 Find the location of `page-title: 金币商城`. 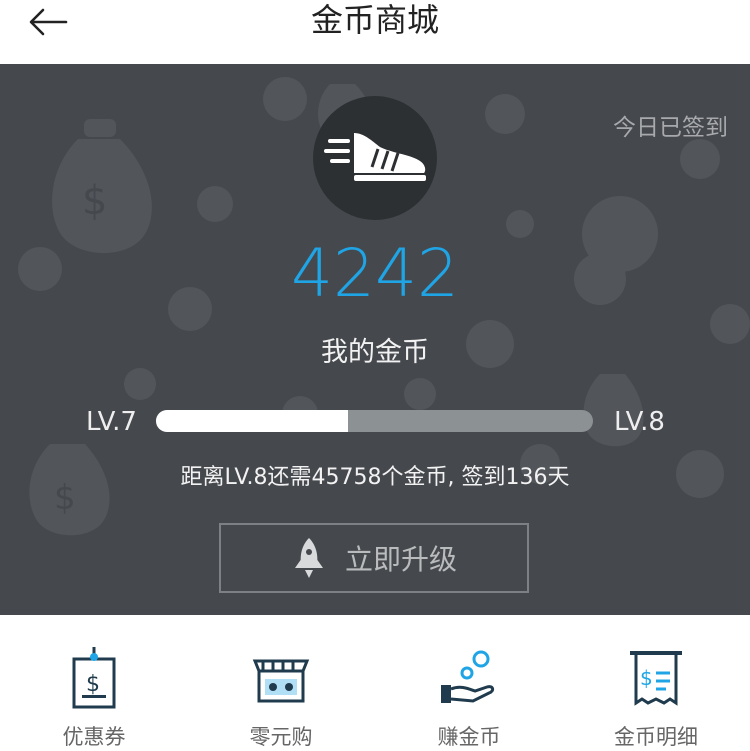

page-title: 金币商城 is located at coordinates (374, 20).